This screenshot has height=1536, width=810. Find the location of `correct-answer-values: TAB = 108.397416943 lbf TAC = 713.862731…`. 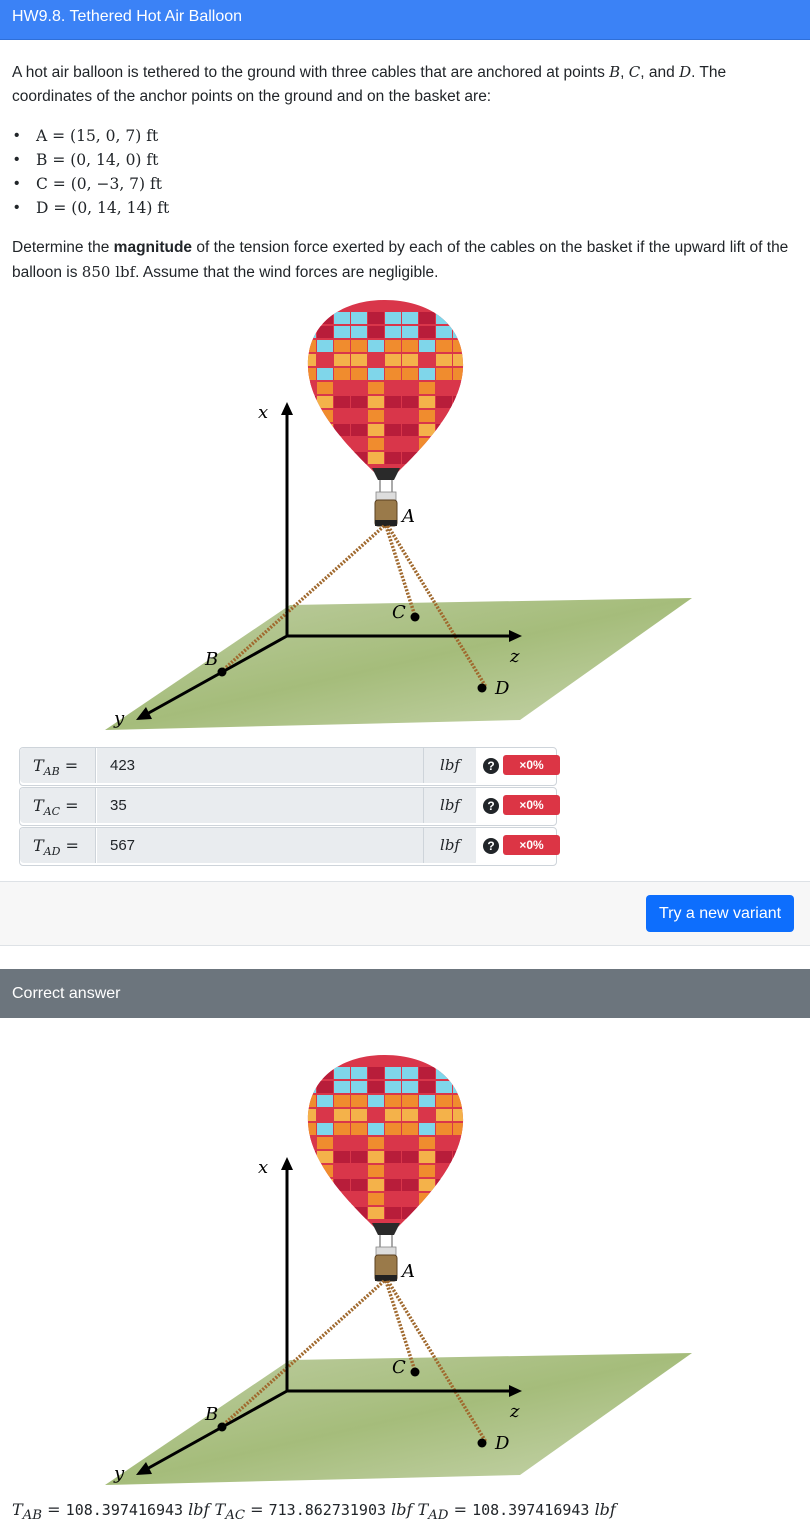

correct-answer-values: TAB = 108.397416943 lbf TAC = 713.862731… is located at coordinates (314, 1512).